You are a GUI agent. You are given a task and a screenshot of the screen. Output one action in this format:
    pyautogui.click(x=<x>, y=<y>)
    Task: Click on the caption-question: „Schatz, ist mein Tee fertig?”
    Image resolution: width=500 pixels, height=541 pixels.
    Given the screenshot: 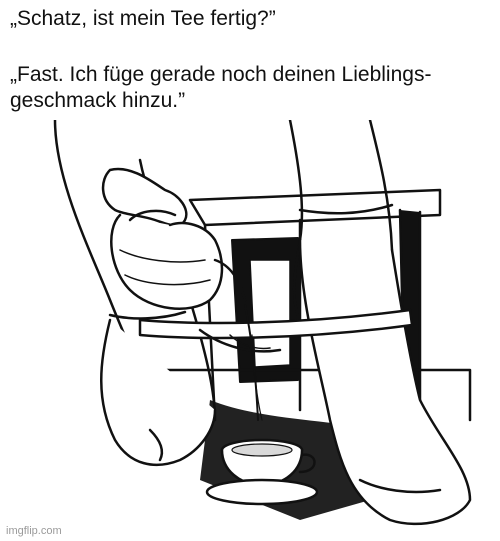 What is the action you would take?
    pyautogui.click(x=143, y=18)
    